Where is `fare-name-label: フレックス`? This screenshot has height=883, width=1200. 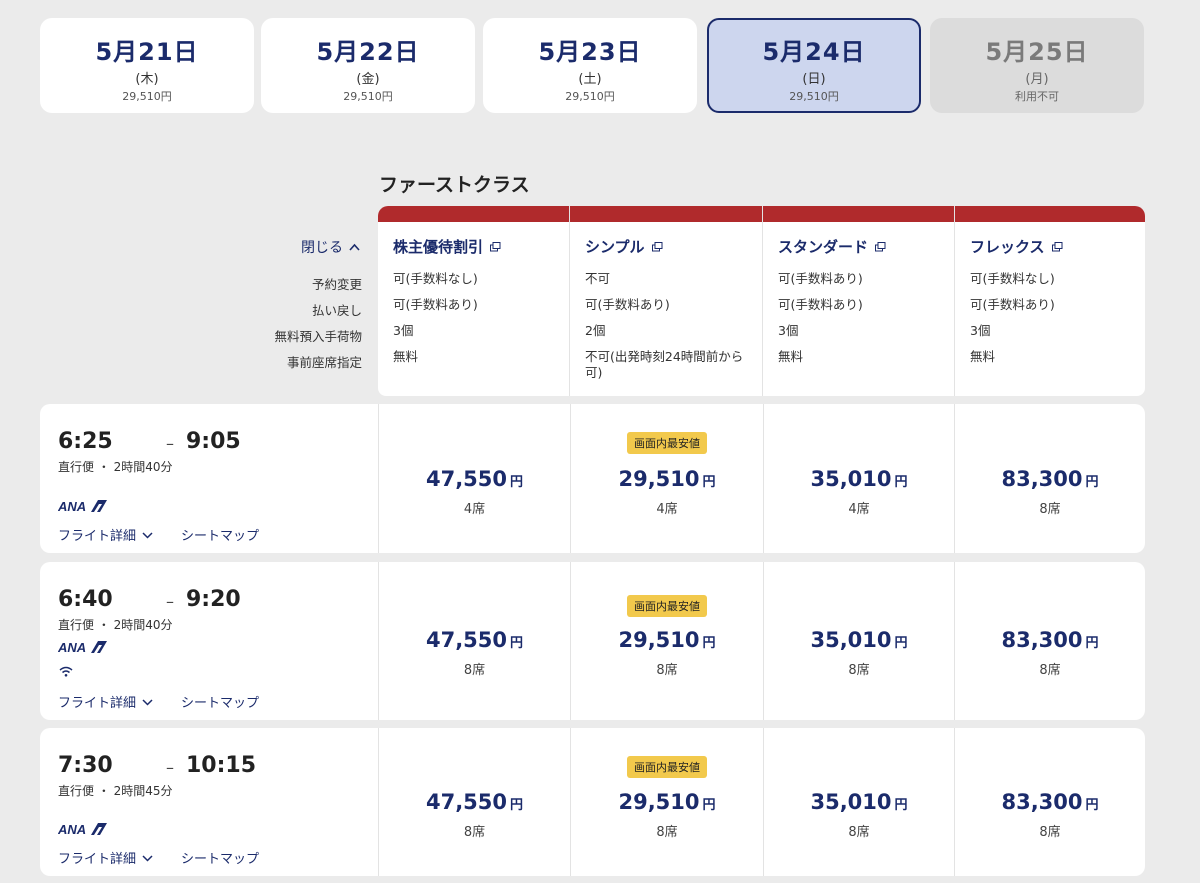 fare-name-label: フレックス is located at coordinates (1007, 247).